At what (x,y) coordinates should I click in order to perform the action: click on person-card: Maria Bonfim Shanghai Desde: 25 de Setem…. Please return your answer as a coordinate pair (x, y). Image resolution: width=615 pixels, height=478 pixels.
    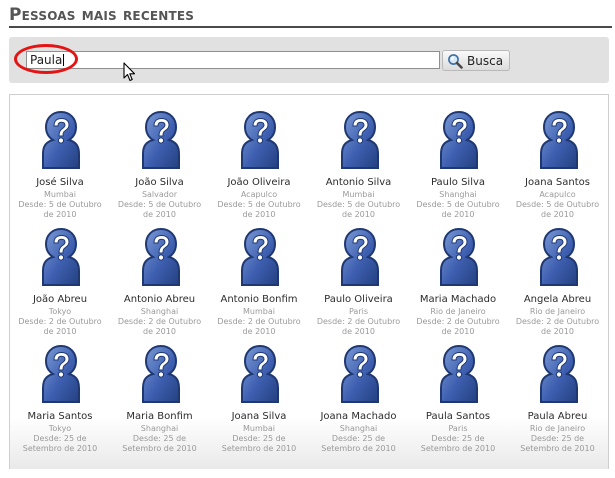
    Looking at the image, I should click on (160, 391).